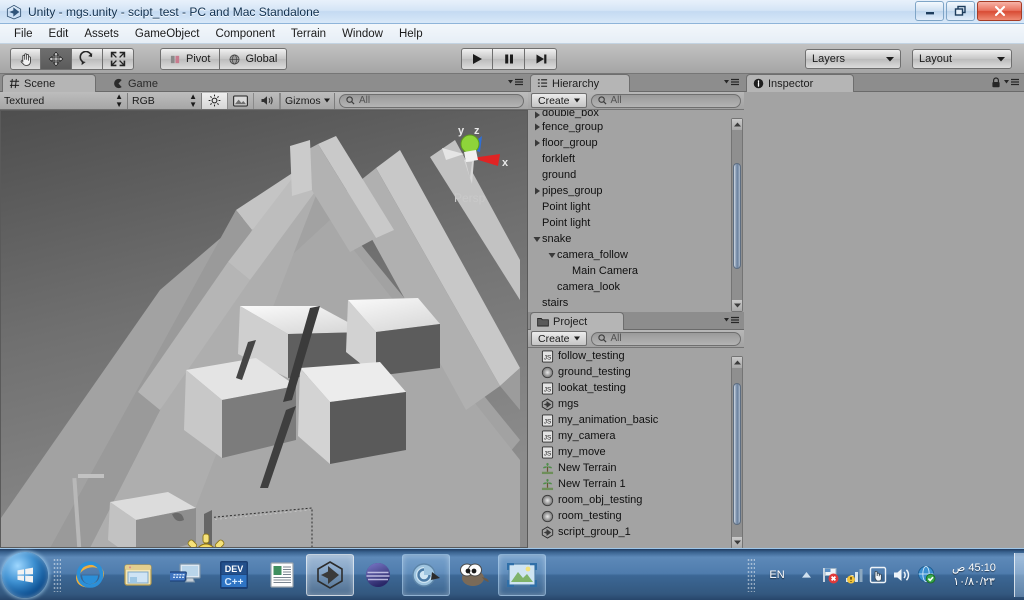 The width and height of the screenshot is (1024, 600). Describe the element at coordinates (636, 159) in the screenshot. I see `hierarchy-item: forkleft` at that location.